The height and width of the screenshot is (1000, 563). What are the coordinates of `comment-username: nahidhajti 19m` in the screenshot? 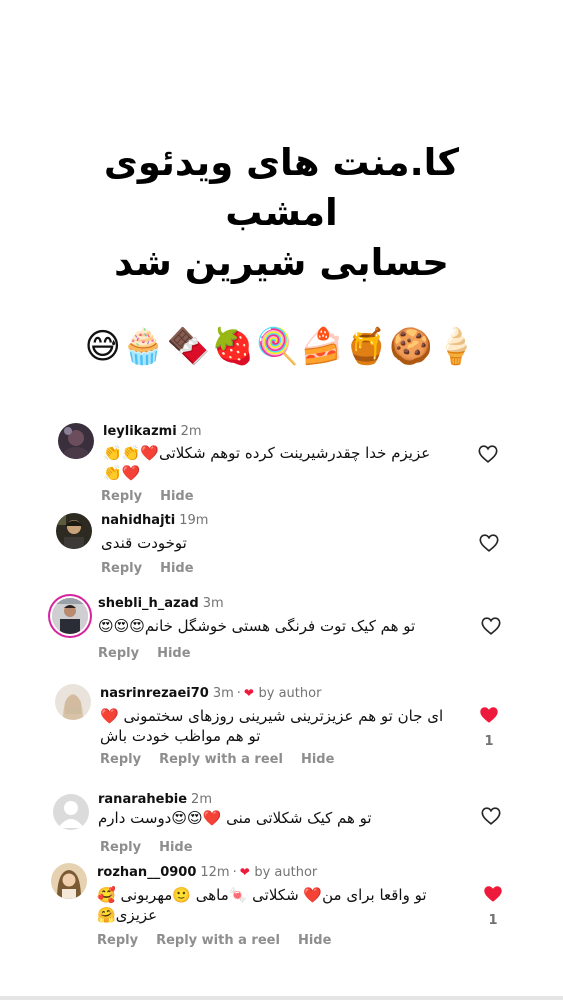 It's located at (154, 520).